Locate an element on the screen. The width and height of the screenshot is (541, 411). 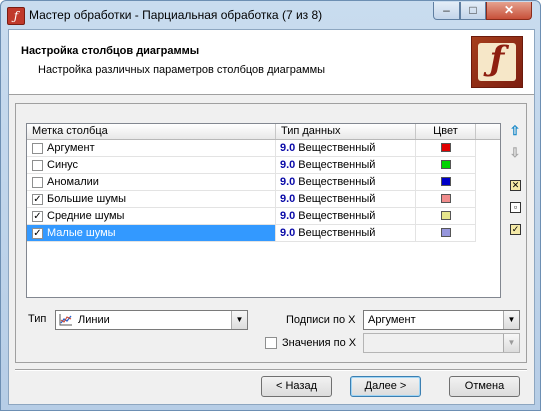
table-row: ✓ Средние шумы 9.0 Вещественный is located at coordinates (263, 216).